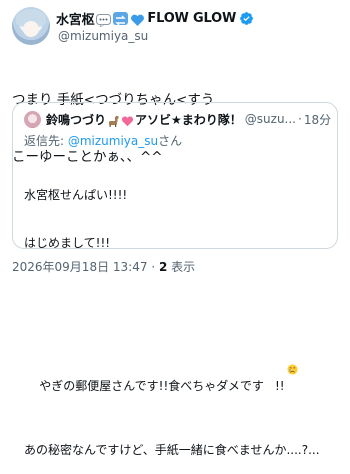 Image resolution: width=350 pixels, height=474 pixels. I want to click on blue-heart-icon, so click(137, 19).